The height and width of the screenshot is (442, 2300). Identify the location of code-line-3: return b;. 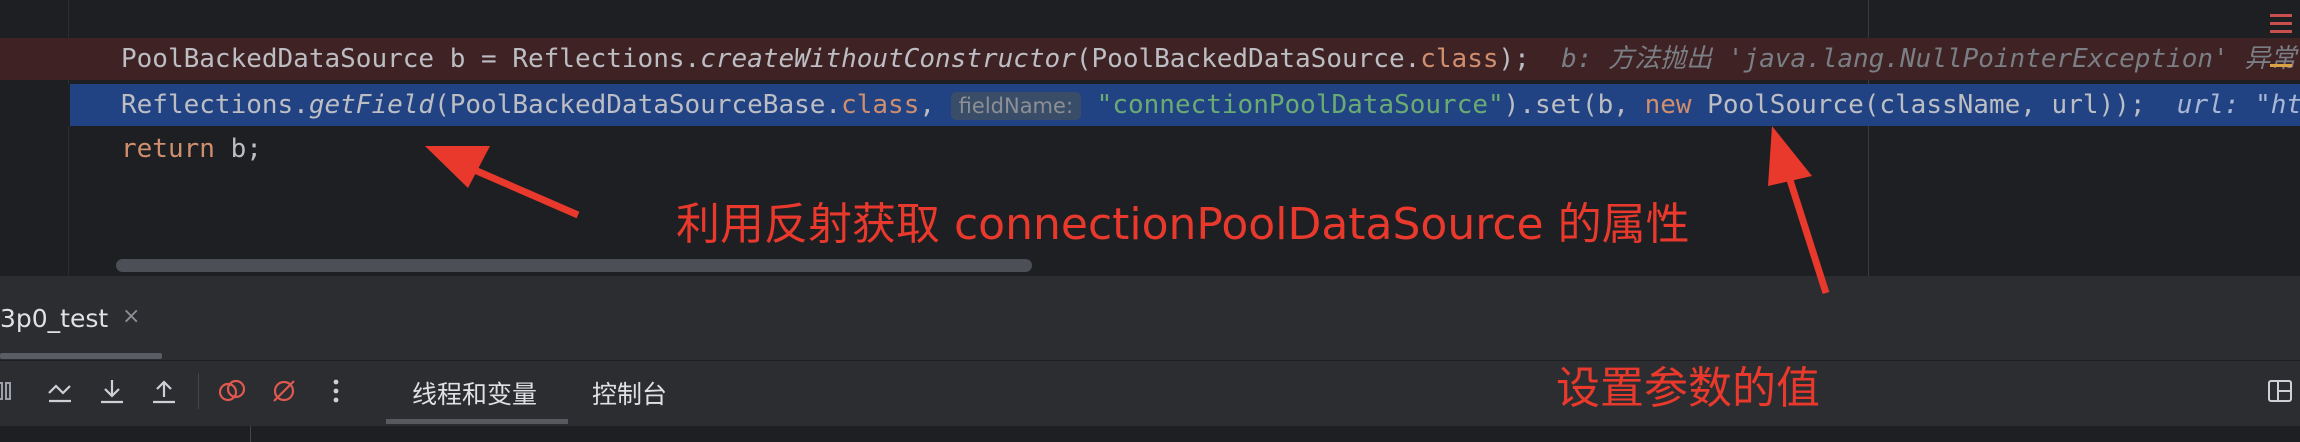
(1150, 149).